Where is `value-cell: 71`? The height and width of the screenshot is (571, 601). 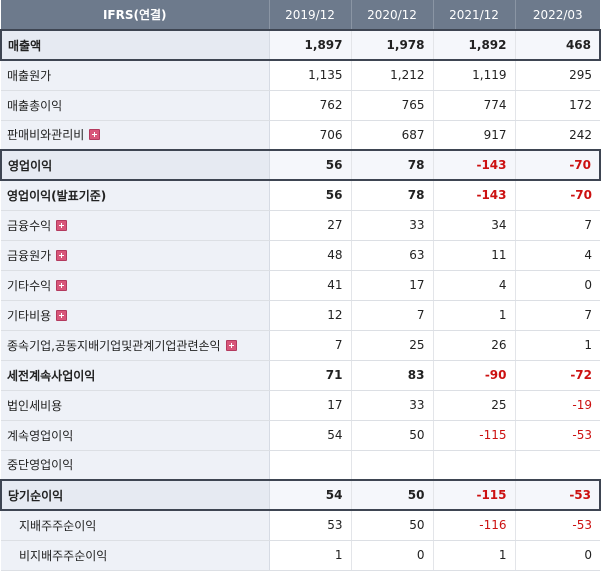
value-cell: 71 is located at coordinates (310, 375).